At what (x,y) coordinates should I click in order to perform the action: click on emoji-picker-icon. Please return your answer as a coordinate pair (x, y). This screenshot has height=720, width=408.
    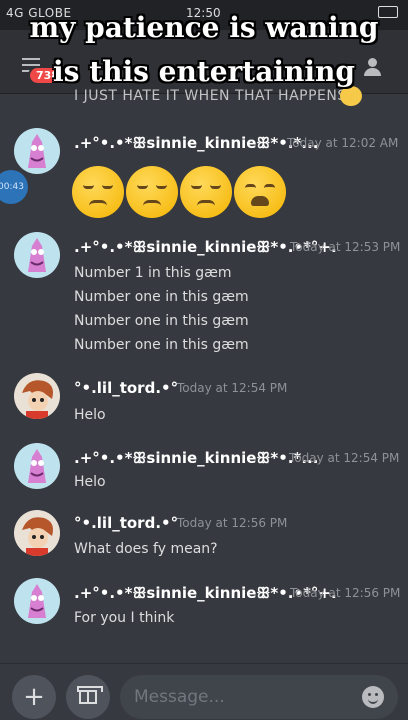
    Looking at the image, I should click on (373, 697).